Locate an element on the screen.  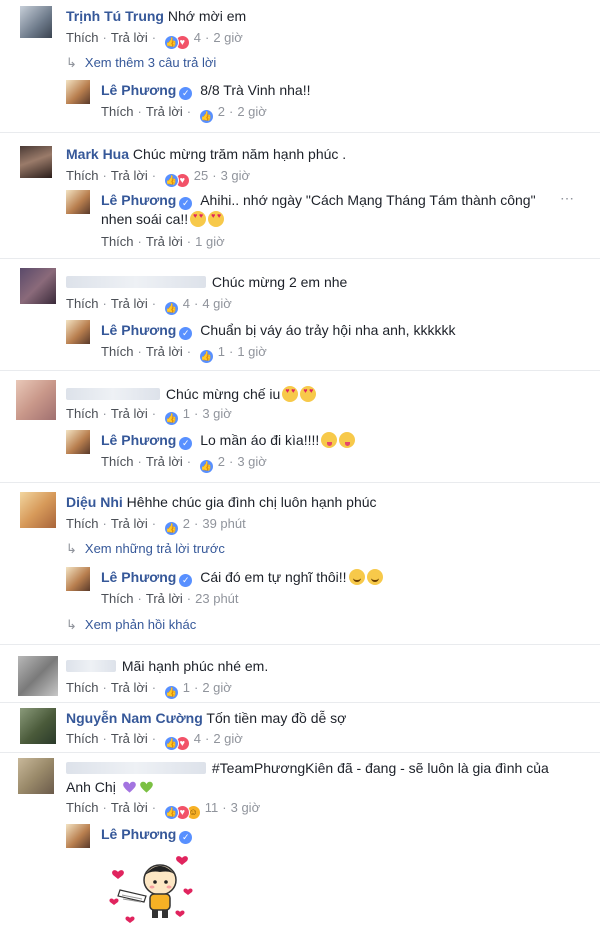
comment-time: 39 phút is located at coordinates (223, 523).